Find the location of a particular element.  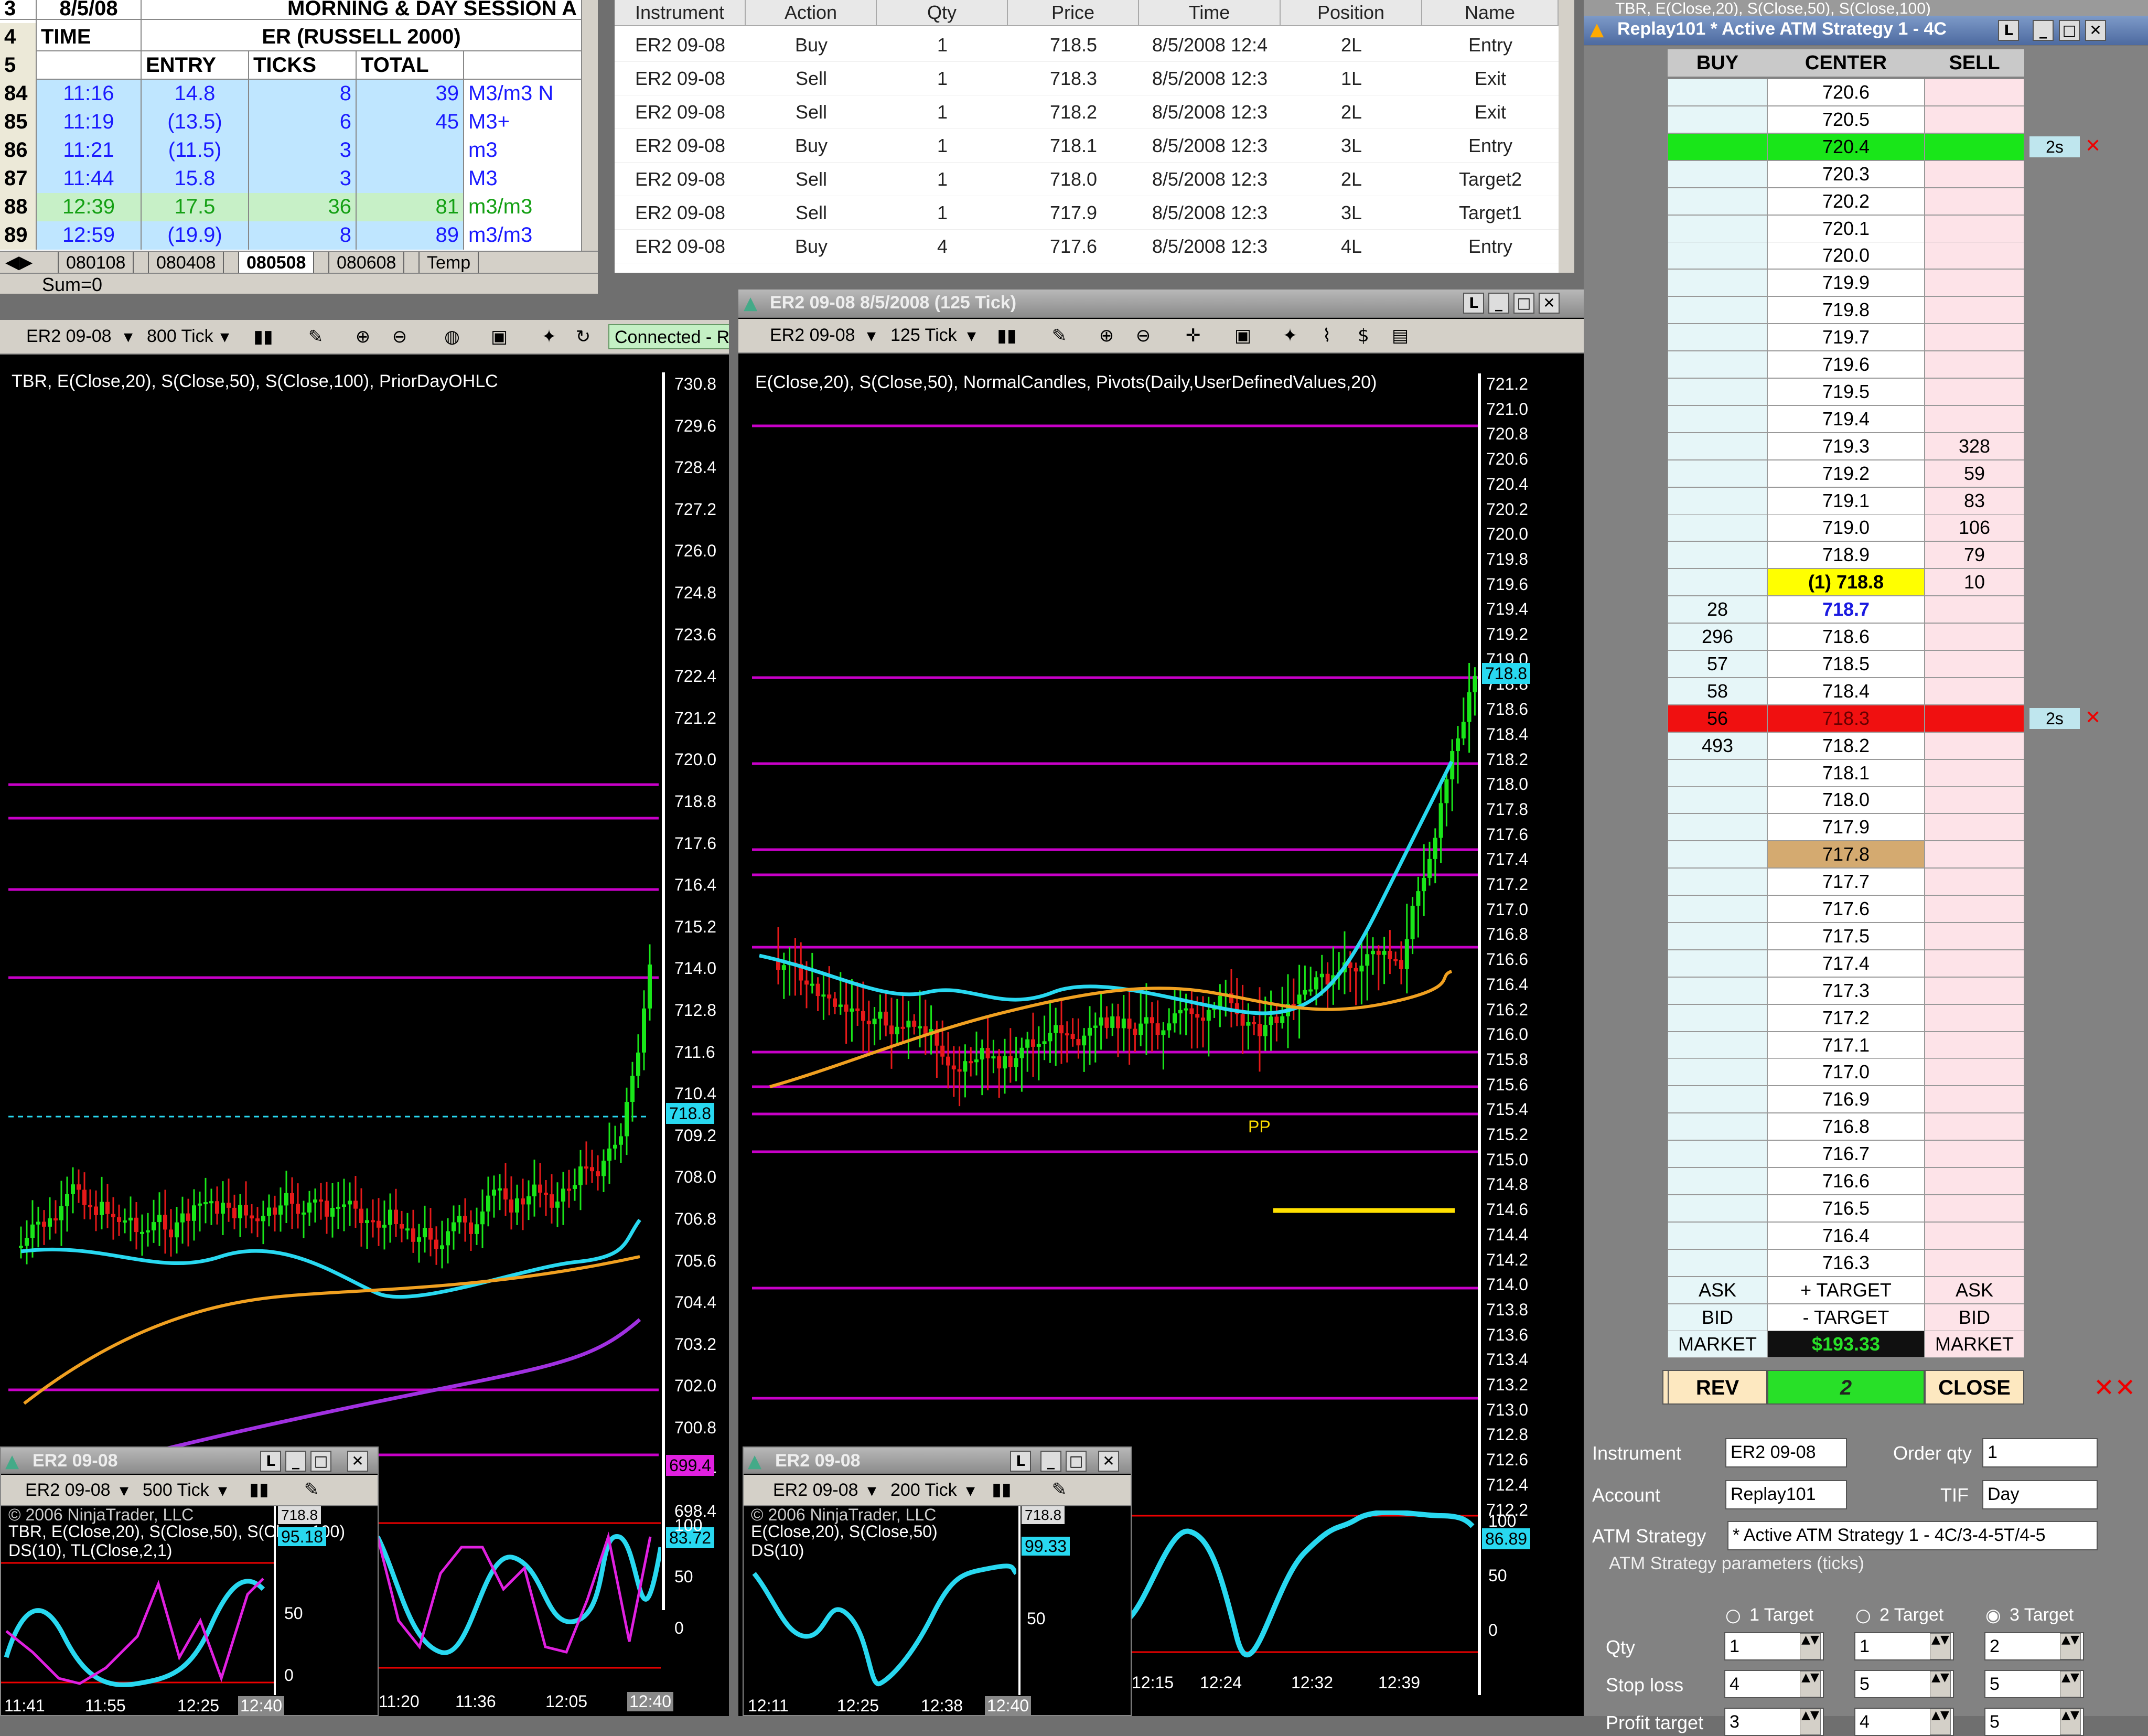

execution-cell: Target1 is located at coordinates (1490, 213).